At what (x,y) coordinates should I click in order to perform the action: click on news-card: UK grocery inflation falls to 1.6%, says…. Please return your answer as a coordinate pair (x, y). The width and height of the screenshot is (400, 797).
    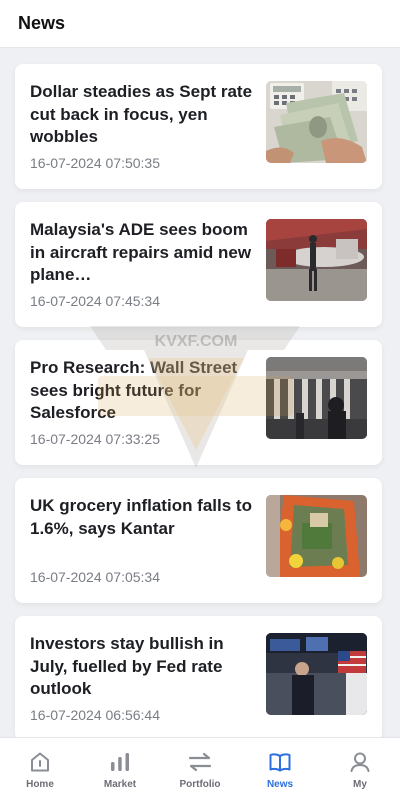
    Looking at the image, I should click on (198, 540).